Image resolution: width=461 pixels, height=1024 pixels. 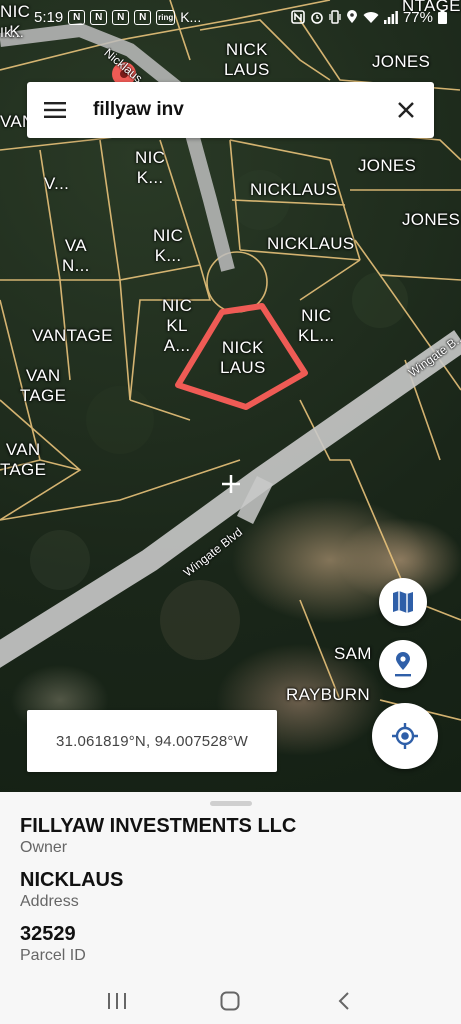 What do you see at coordinates (53, 955) in the screenshot?
I see `parcel-id-label: Parcel ID` at bounding box center [53, 955].